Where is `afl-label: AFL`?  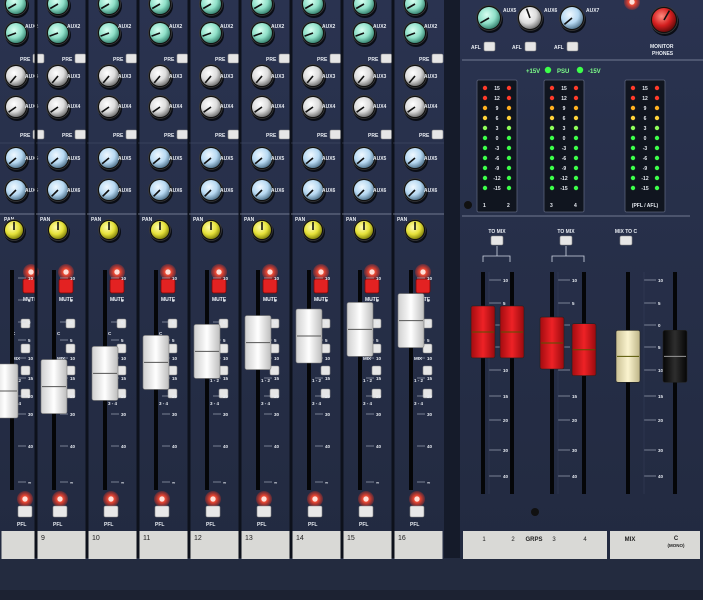 afl-label: AFL is located at coordinates (517, 48).